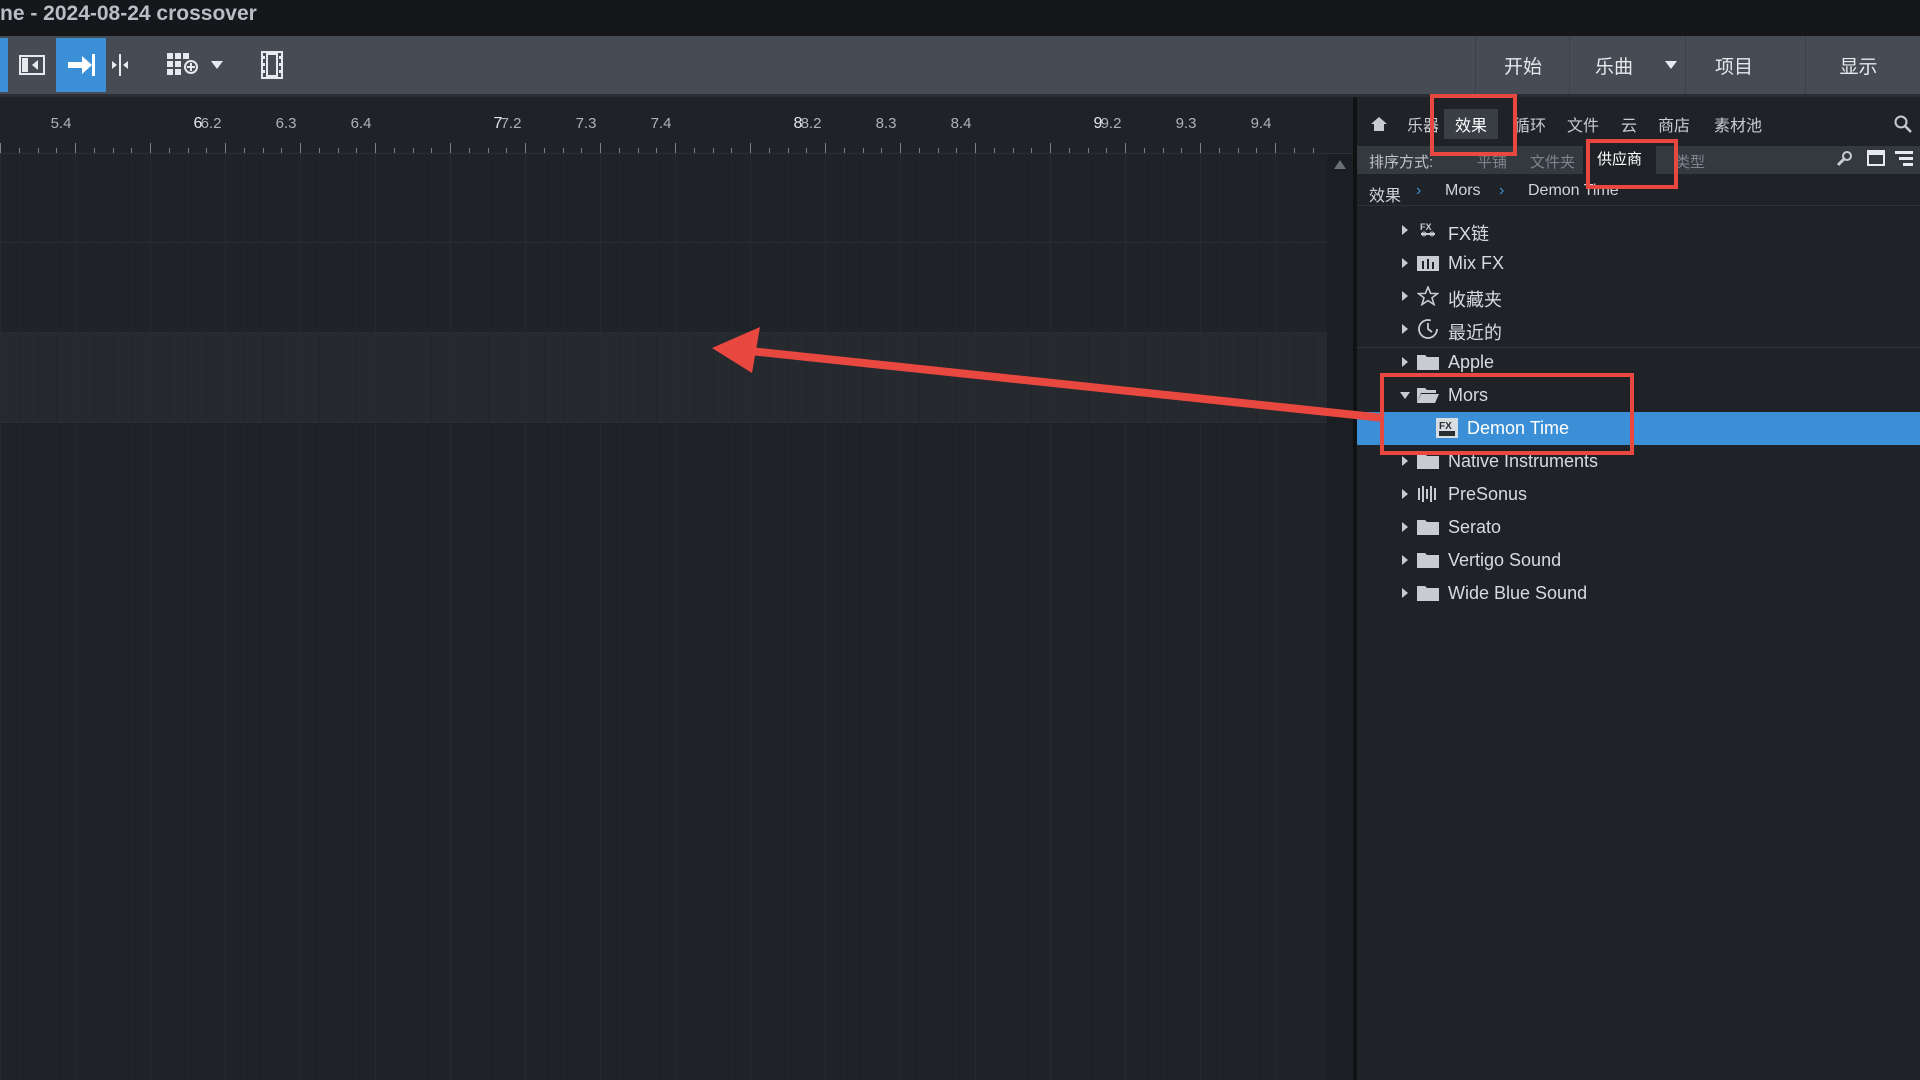 Image resolution: width=1920 pixels, height=1080 pixels. What do you see at coordinates (1048, 374) in the screenshot?
I see `drag-arrow-annotation` at bounding box center [1048, 374].